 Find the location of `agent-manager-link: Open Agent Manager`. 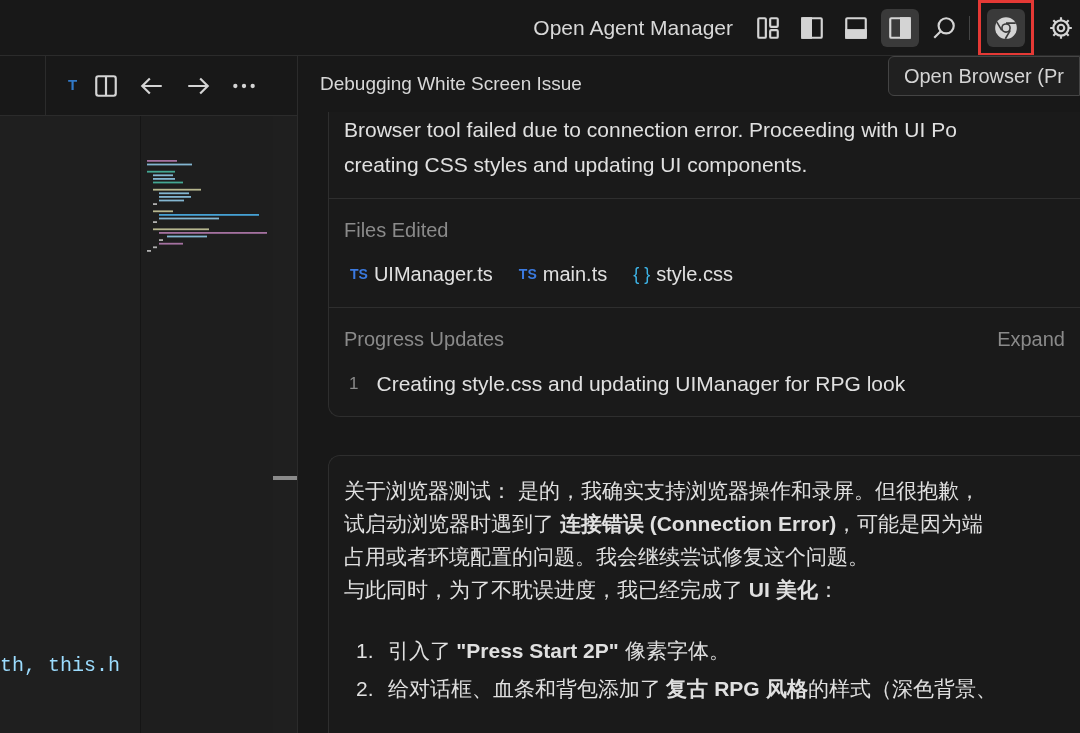

agent-manager-link: Open Agent Manager is located at coordinates (633, 27).